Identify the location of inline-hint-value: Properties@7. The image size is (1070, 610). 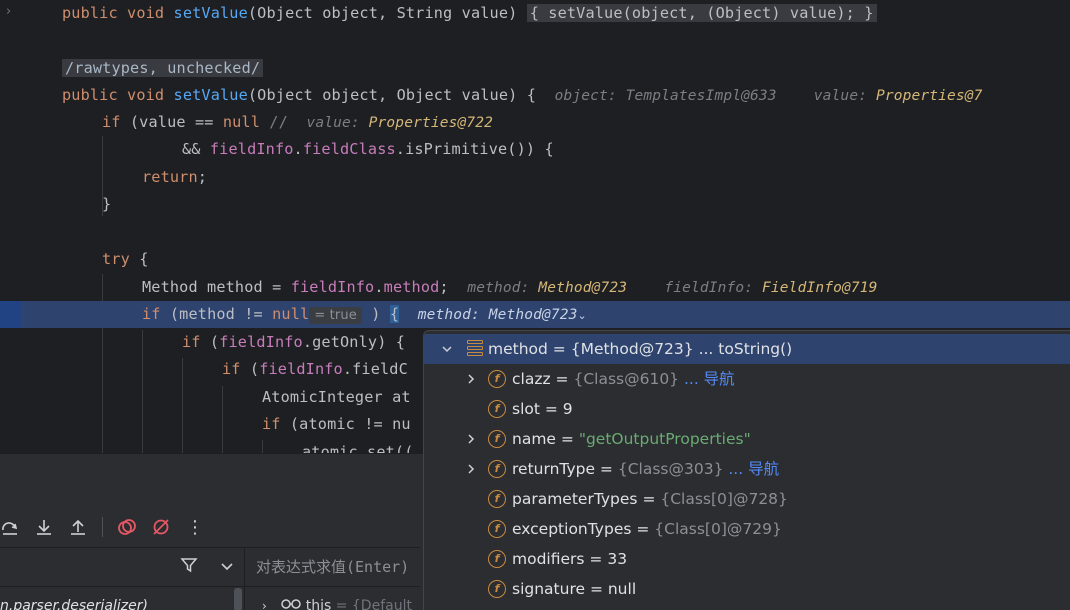
(929, 96).